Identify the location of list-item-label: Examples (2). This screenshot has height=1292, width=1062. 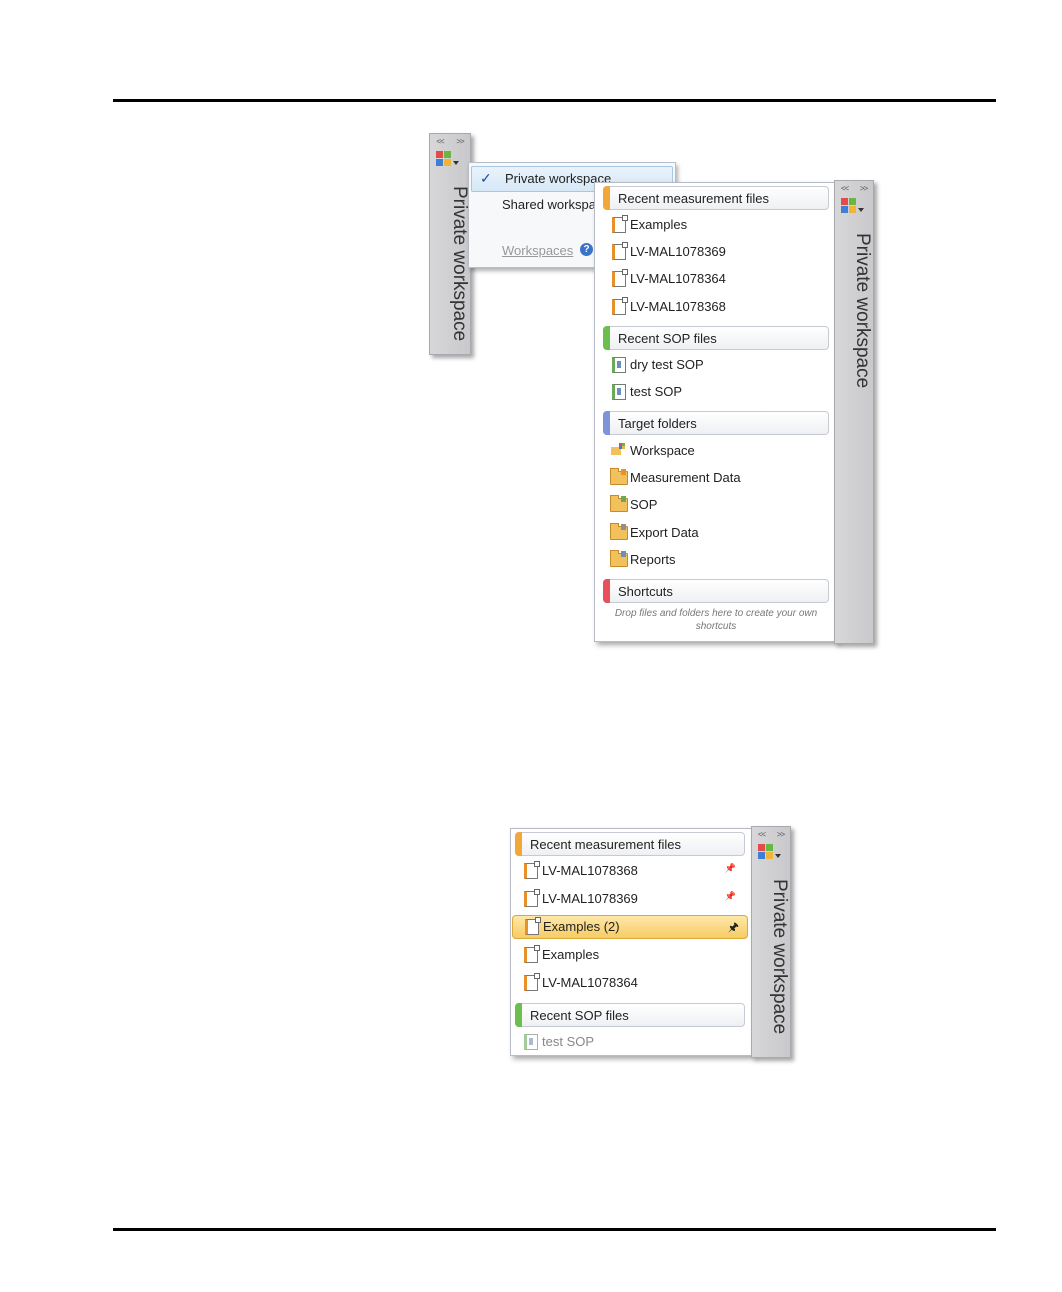
(581, 926).